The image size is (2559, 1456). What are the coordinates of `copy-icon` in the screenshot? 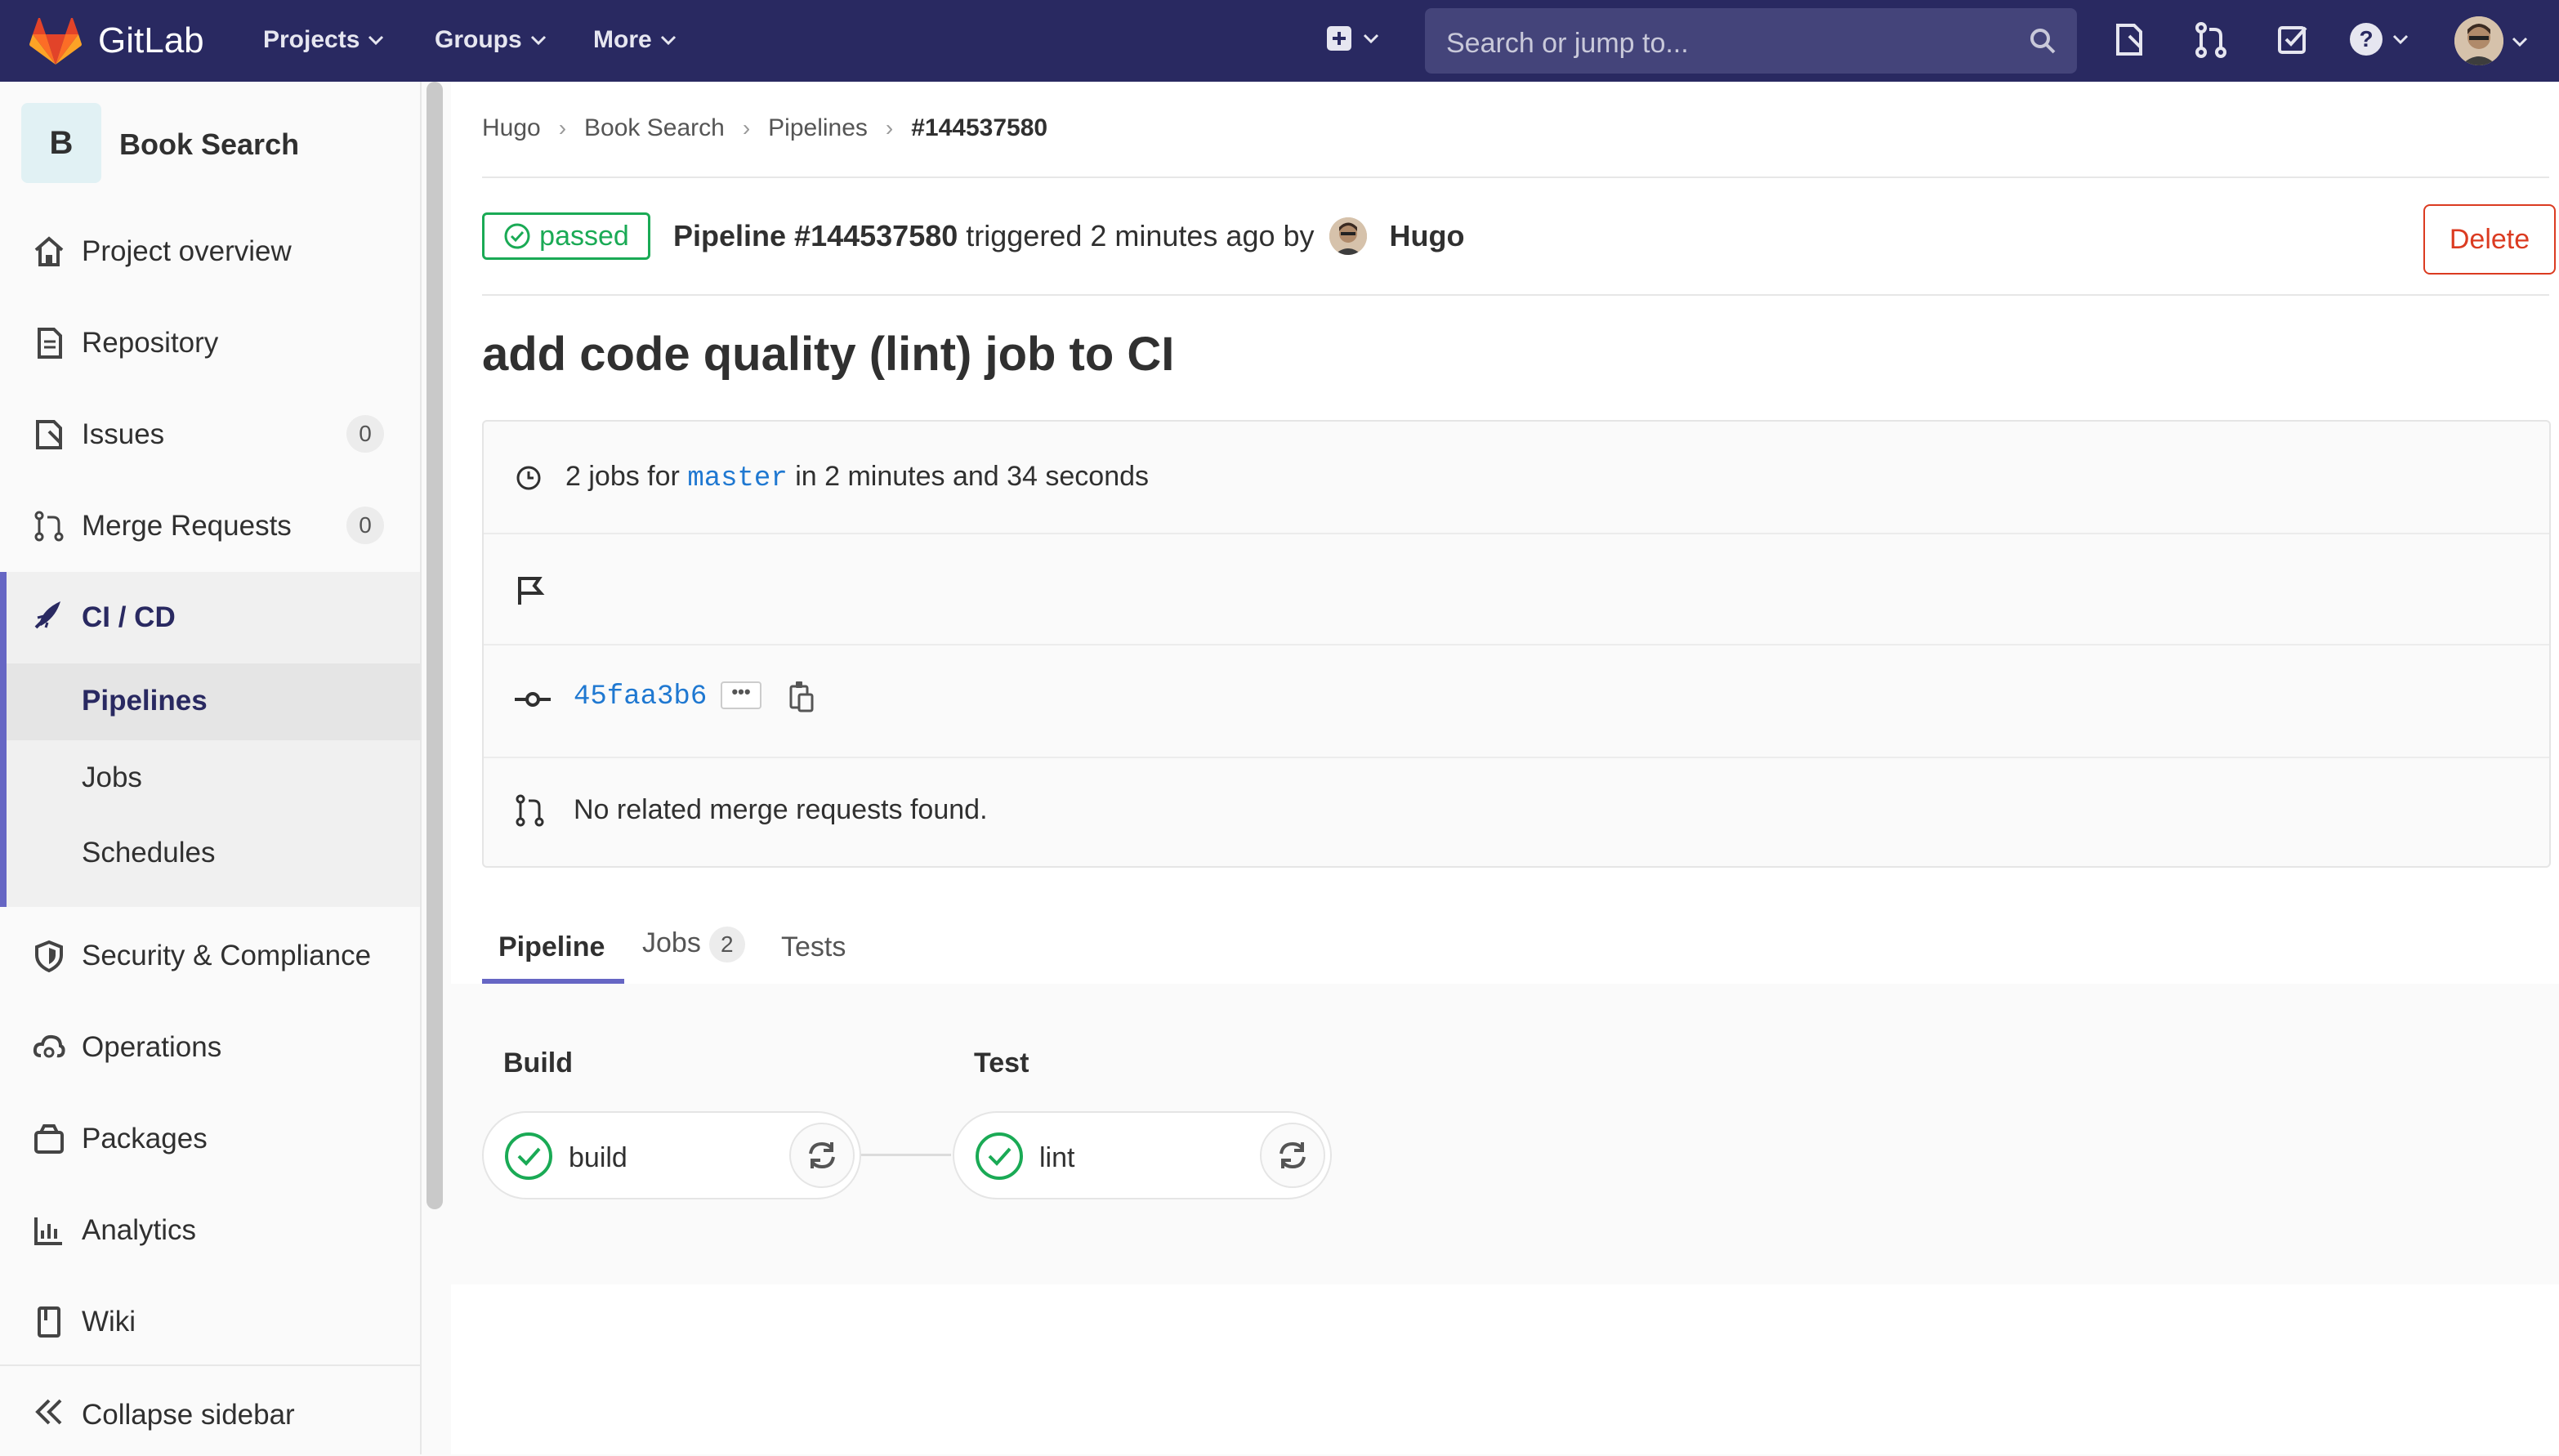 It's located at (801, 696).